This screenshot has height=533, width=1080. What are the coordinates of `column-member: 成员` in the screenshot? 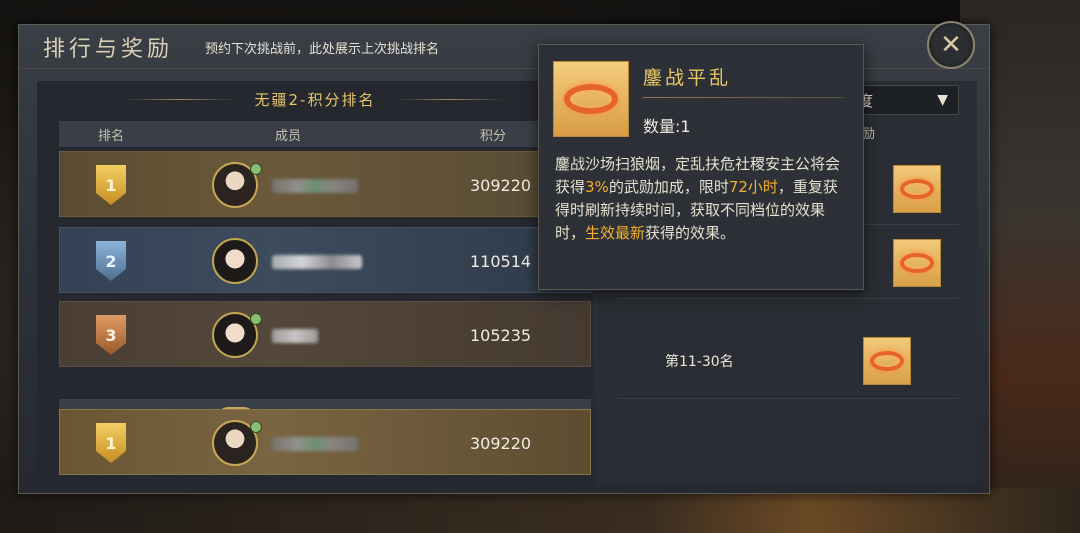 It's located at (287, 136).